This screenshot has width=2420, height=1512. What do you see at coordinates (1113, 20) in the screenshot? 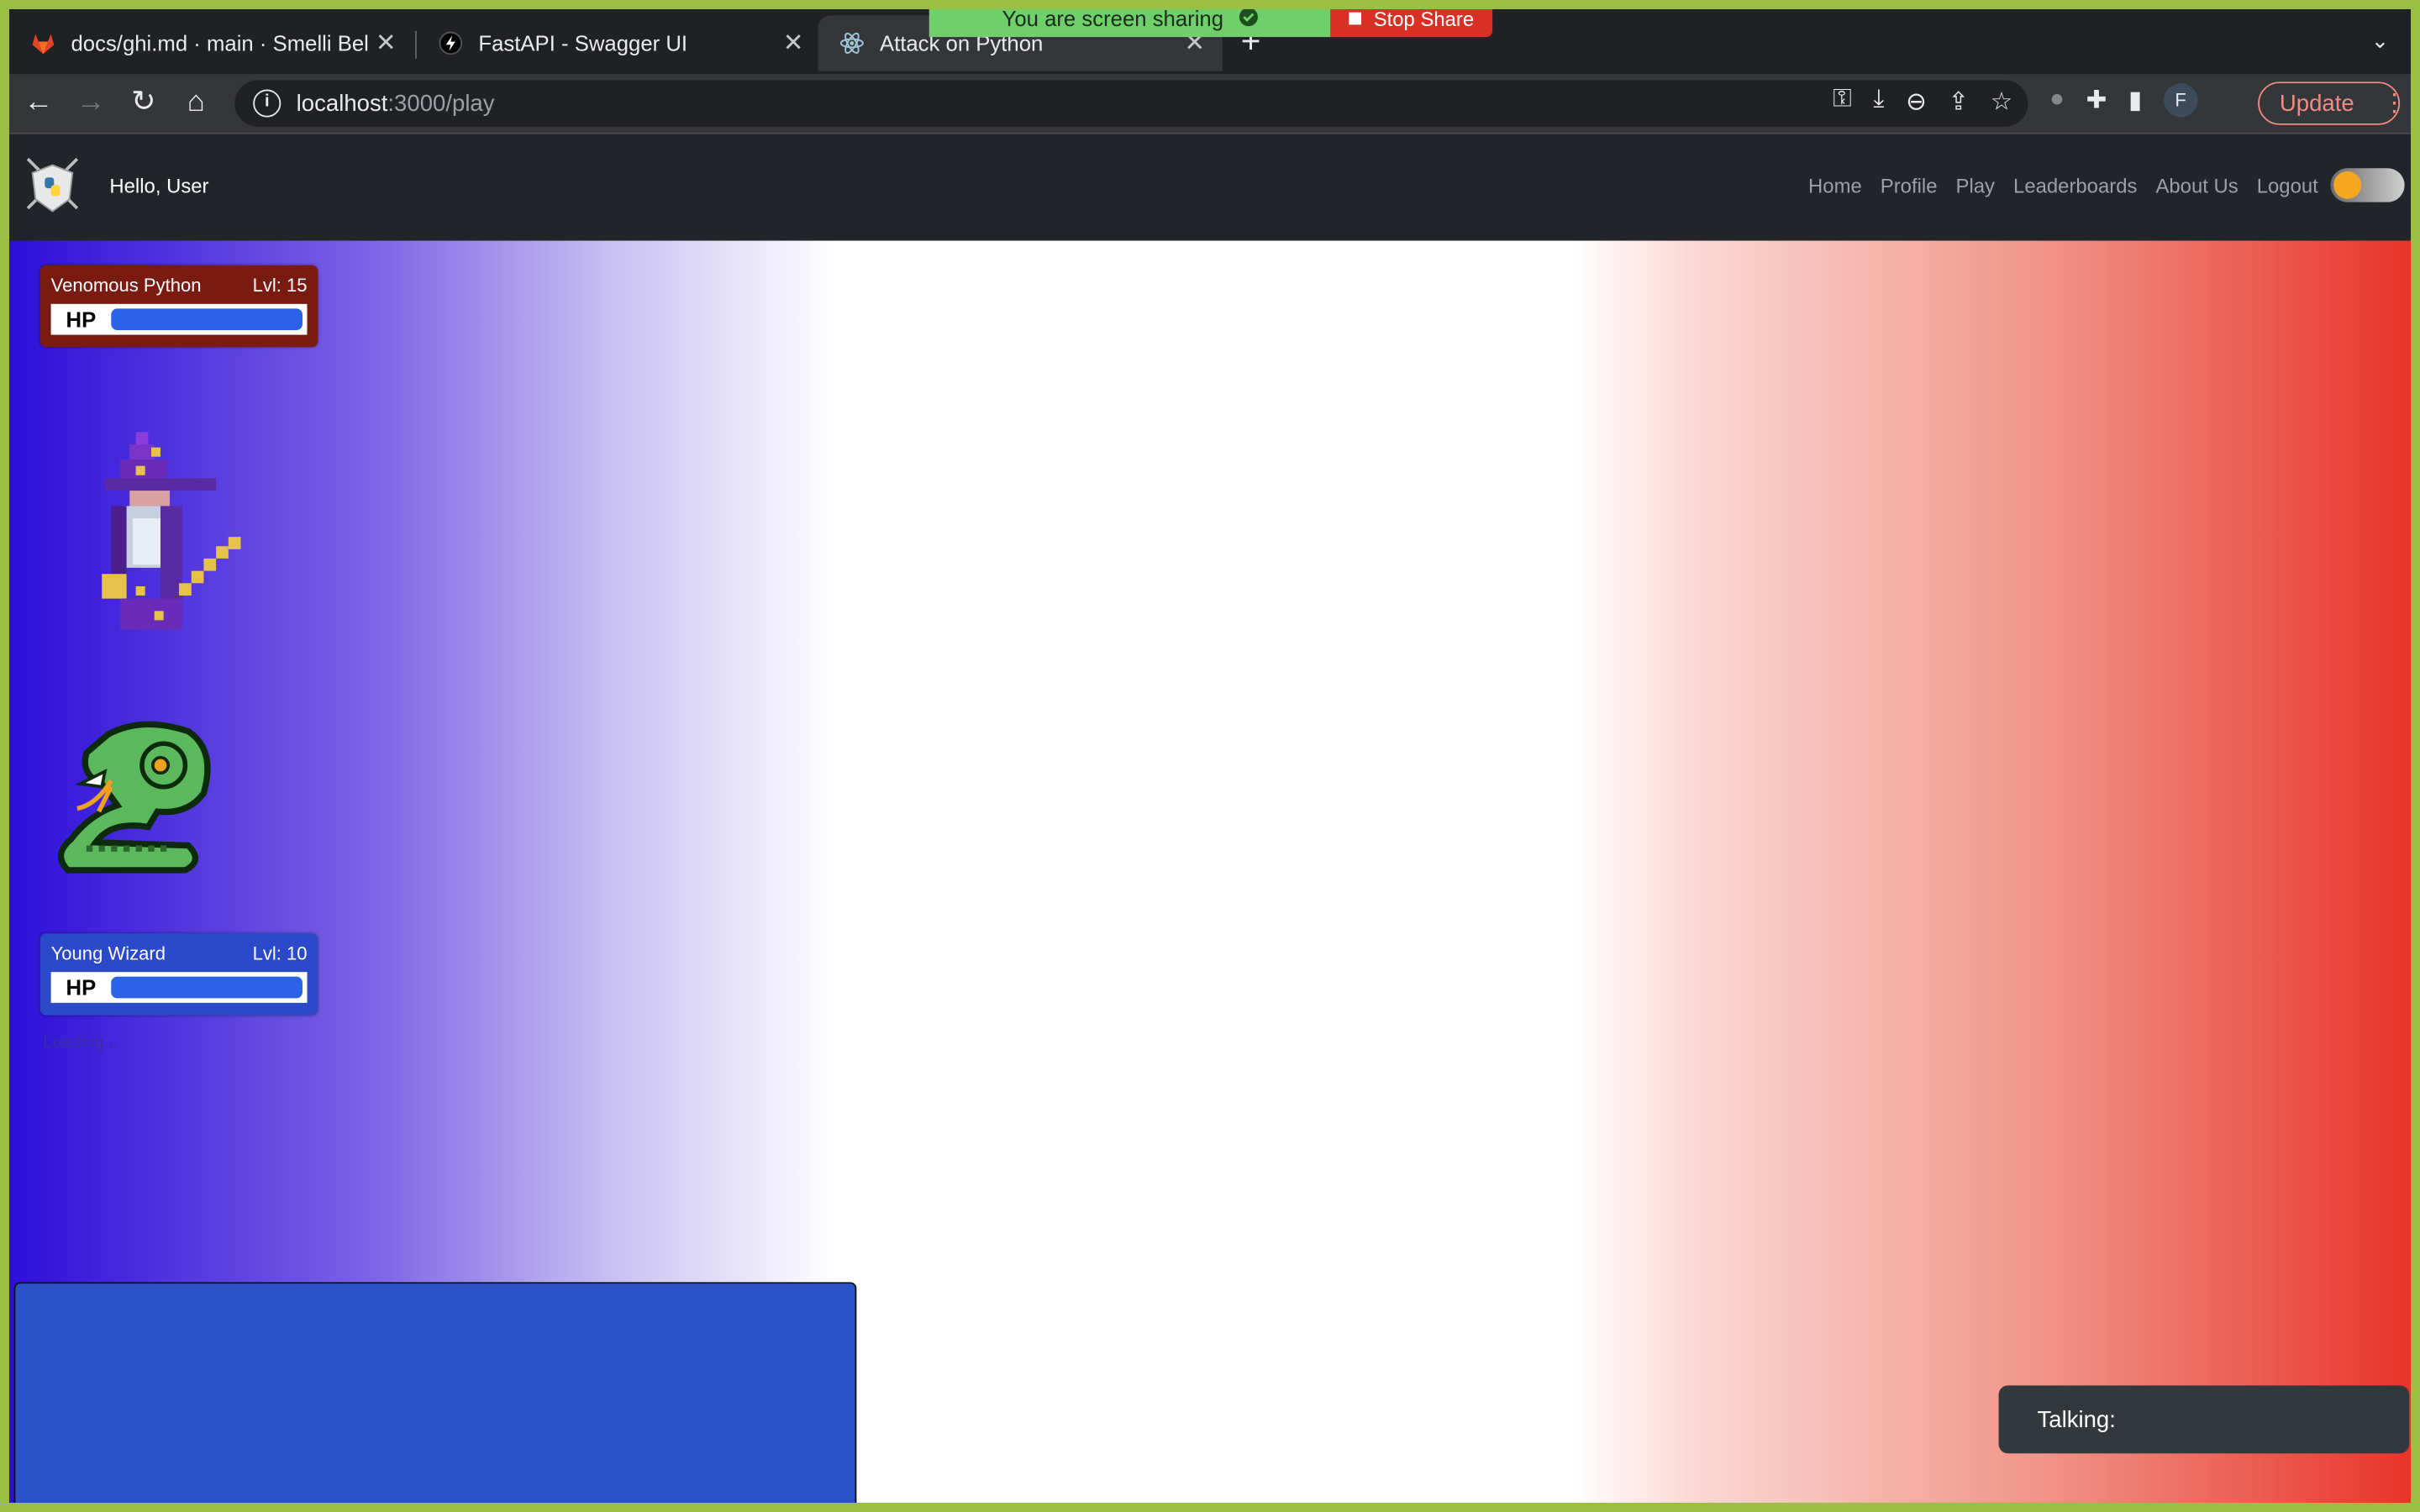
I see `share-message-text: You are screen sharing` at bounding box center [1113, 20].